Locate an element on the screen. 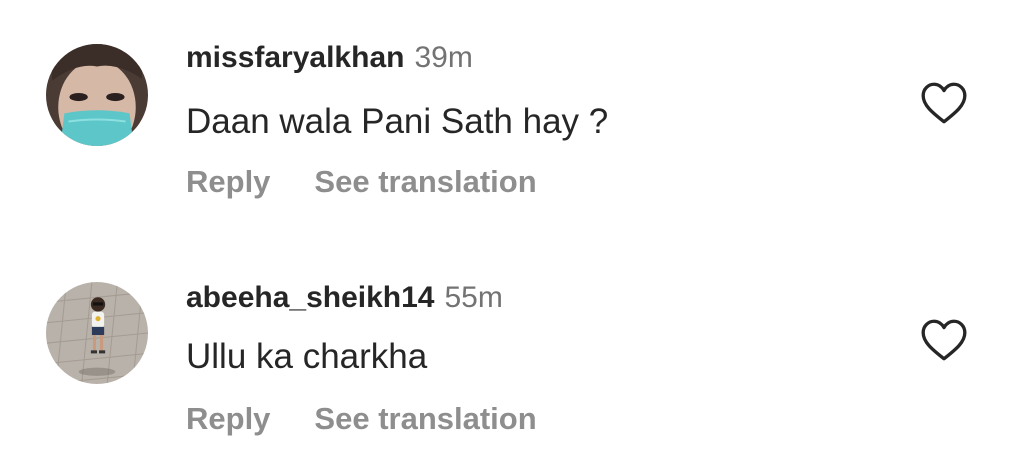 The width and height of the screenshot is (1024, 470). avatar-child-on-pavement-icon is located at coordinates (97, 333).